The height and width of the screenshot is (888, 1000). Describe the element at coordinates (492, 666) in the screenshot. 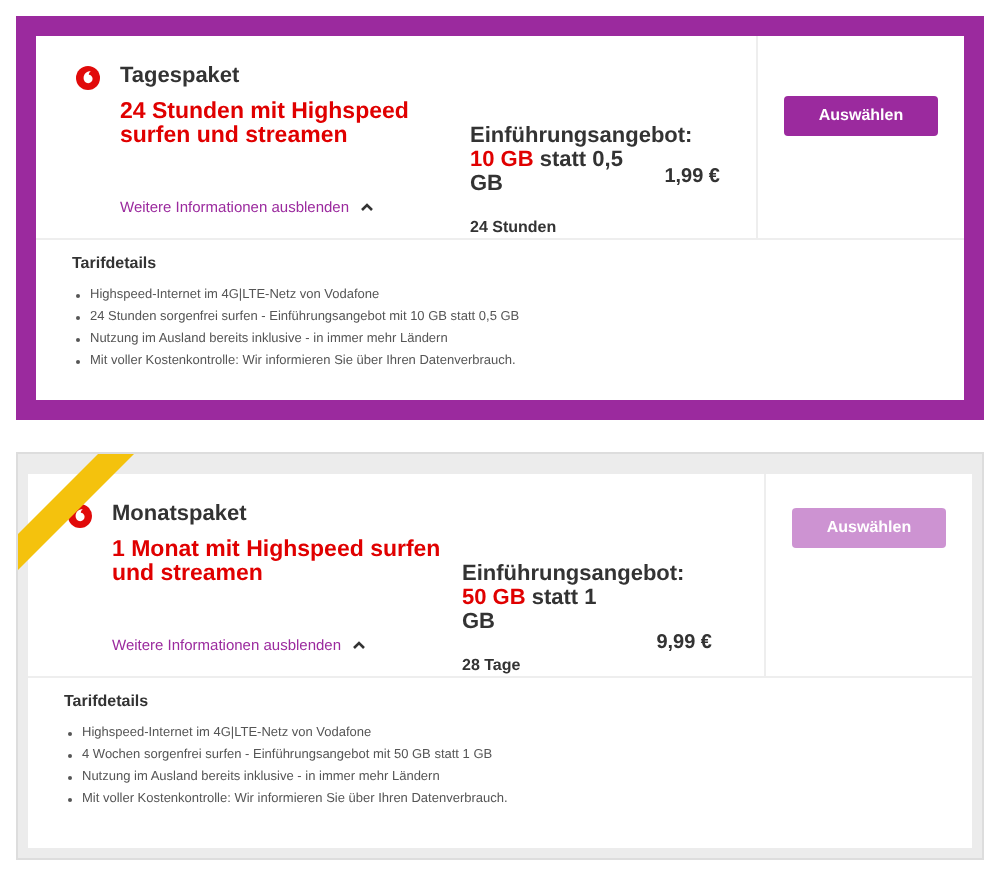

I see `duration: 28 Tage` at that location.